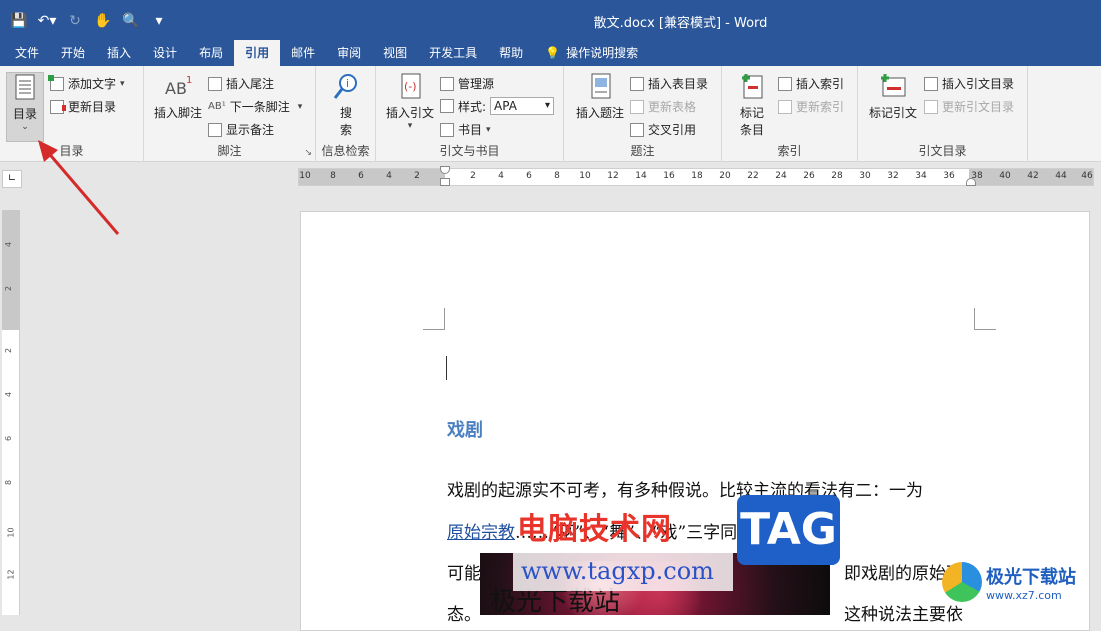  I want to click on ruler-number: 44, so click(1061, 176).